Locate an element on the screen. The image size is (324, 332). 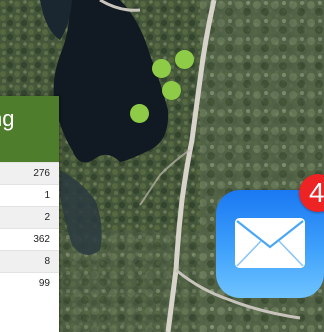
panel-row: 362 is located at coordinates (29, 239).